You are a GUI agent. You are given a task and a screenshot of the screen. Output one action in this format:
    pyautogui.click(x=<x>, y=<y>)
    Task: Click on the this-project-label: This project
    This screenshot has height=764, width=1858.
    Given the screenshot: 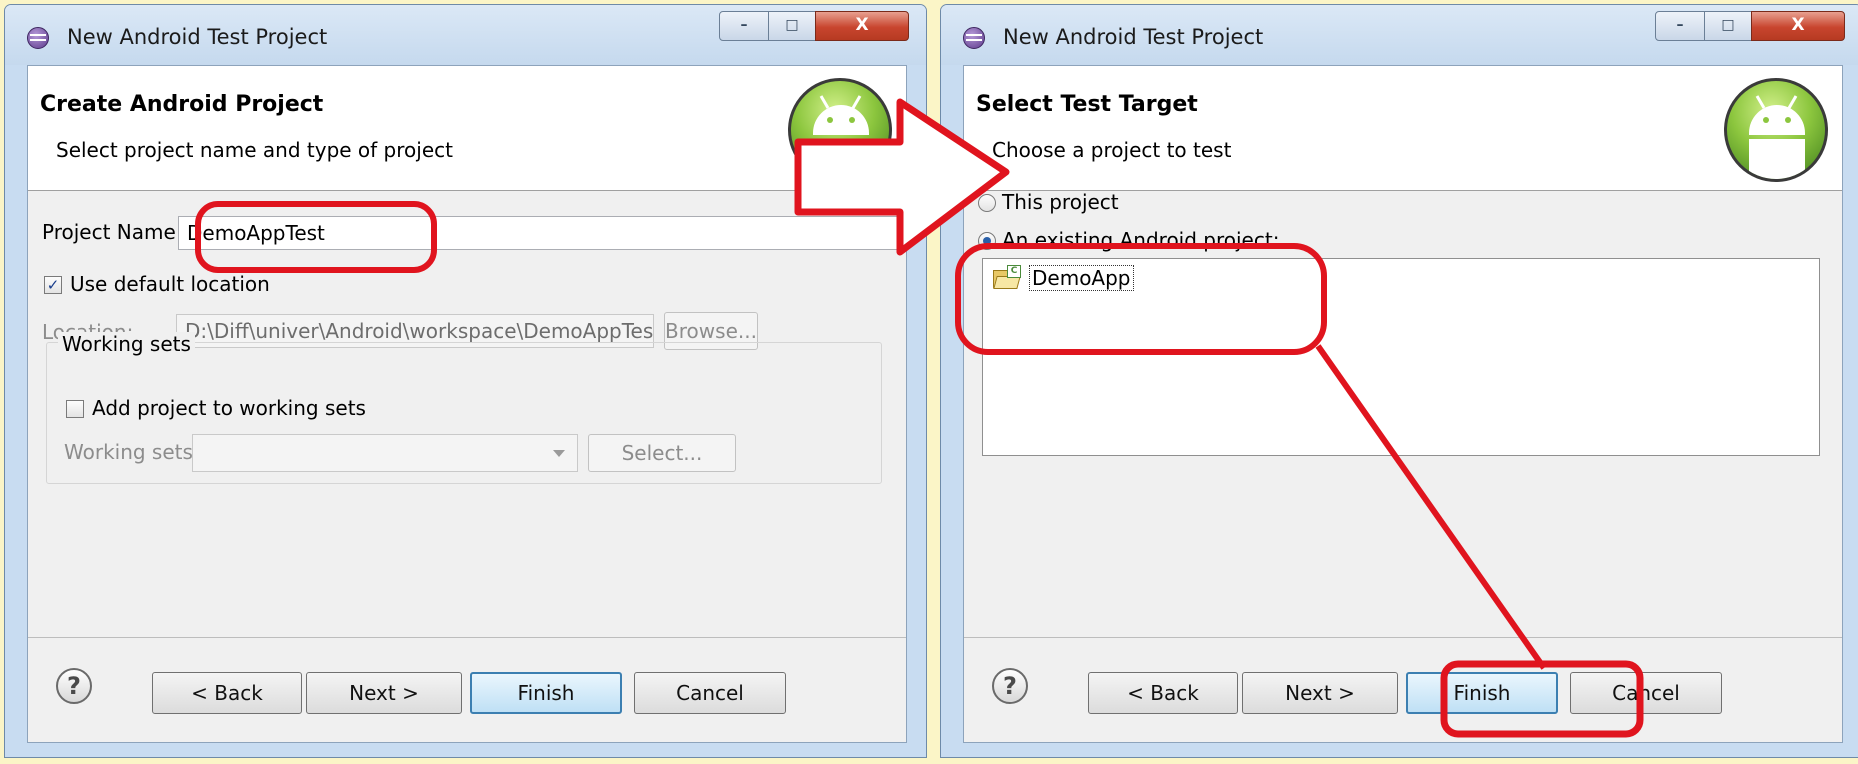 What is the action you would take?
    pyautogui.click(x=1060, y=202)
    